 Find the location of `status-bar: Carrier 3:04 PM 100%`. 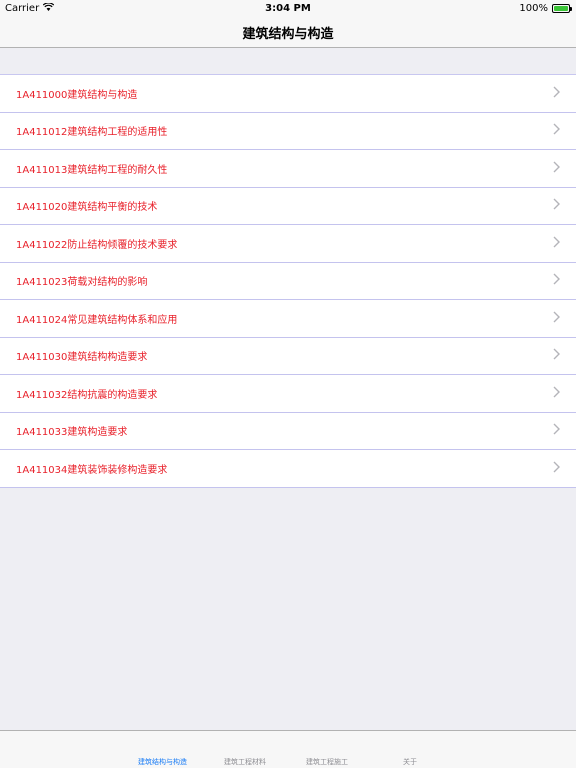

status-bar: Carrier 3:04 PM 100% is located at coordinates (288, 9).